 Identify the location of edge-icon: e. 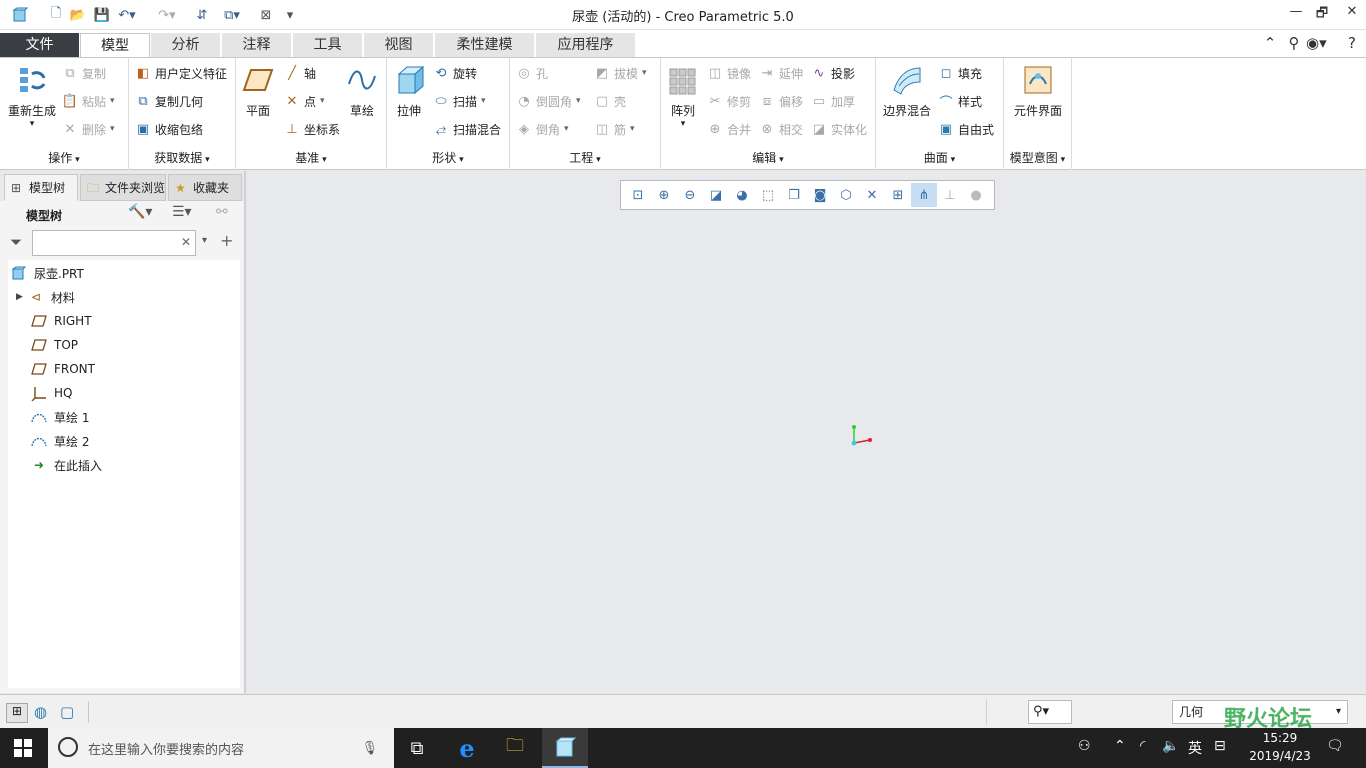
(467, 748).